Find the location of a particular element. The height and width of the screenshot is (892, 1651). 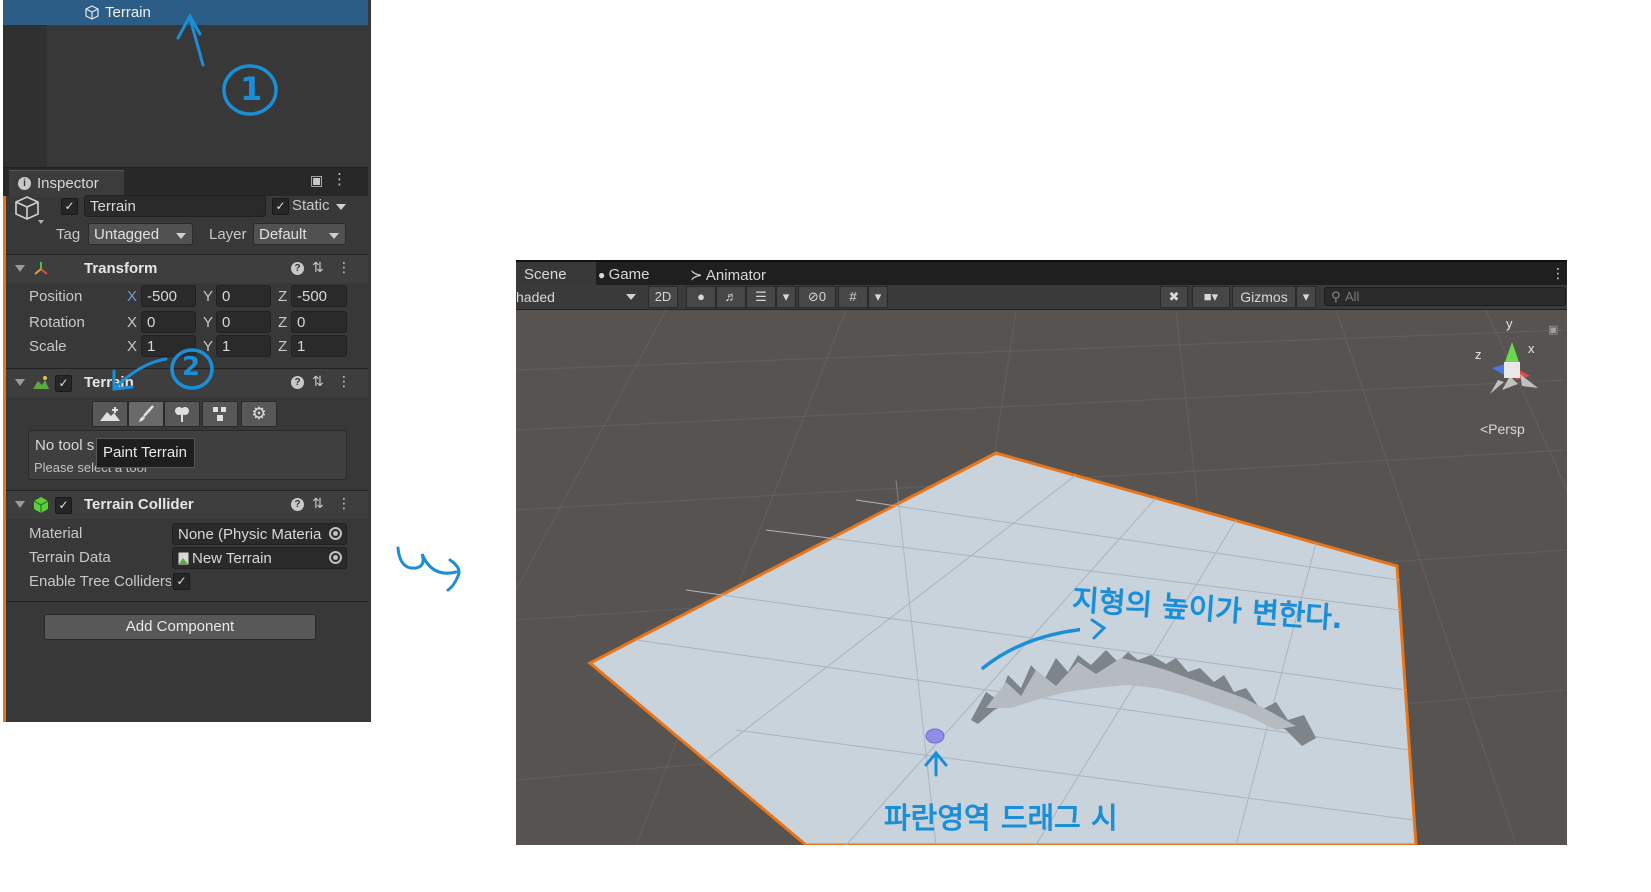

enable-tree-colliders-checkbox: ✓ is located at coordinates (181, 581).